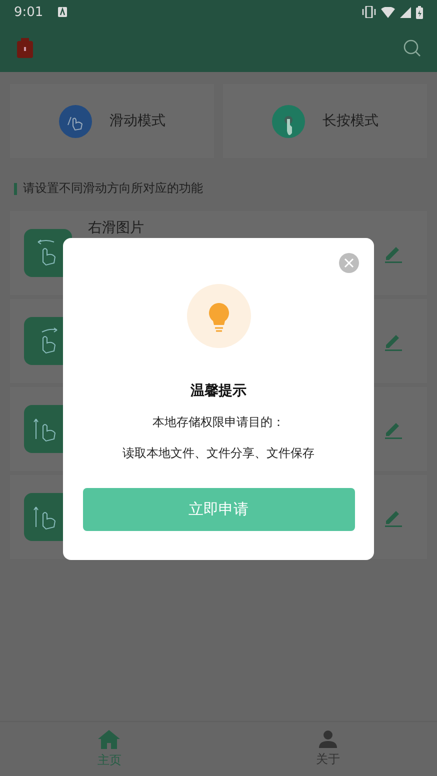  What do you see at coordinates (412, 48) in the screenshot?
I see `search-icon` at bounding box center [412, 48].